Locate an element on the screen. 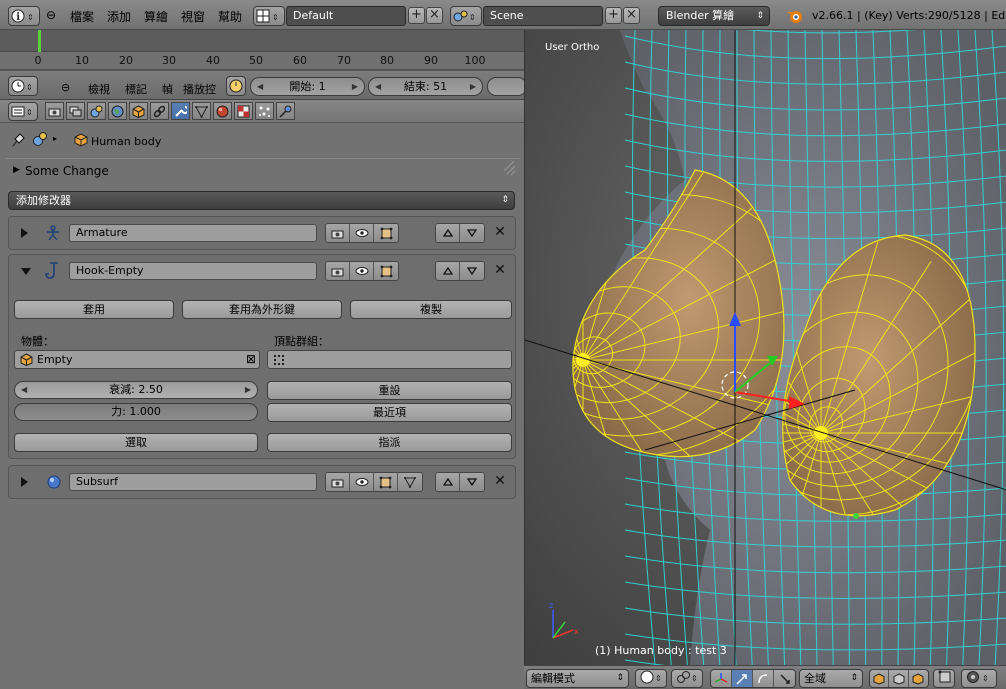 This screenshot has height=689, width=1006. viewport-shading-select: ⇕ is located at coordinates (651, 678).